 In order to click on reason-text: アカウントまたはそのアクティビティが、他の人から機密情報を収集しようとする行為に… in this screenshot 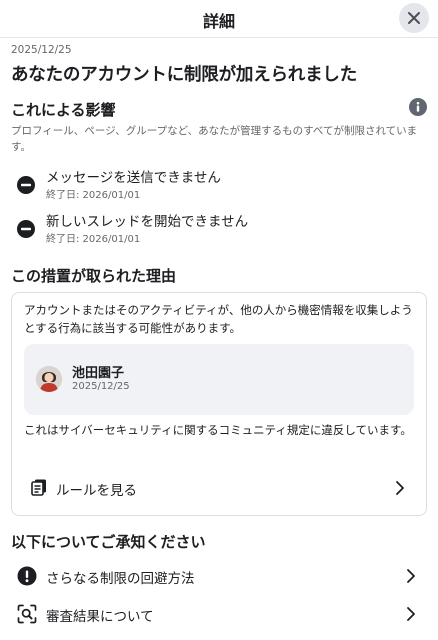, I will do `click(218, 319)`.